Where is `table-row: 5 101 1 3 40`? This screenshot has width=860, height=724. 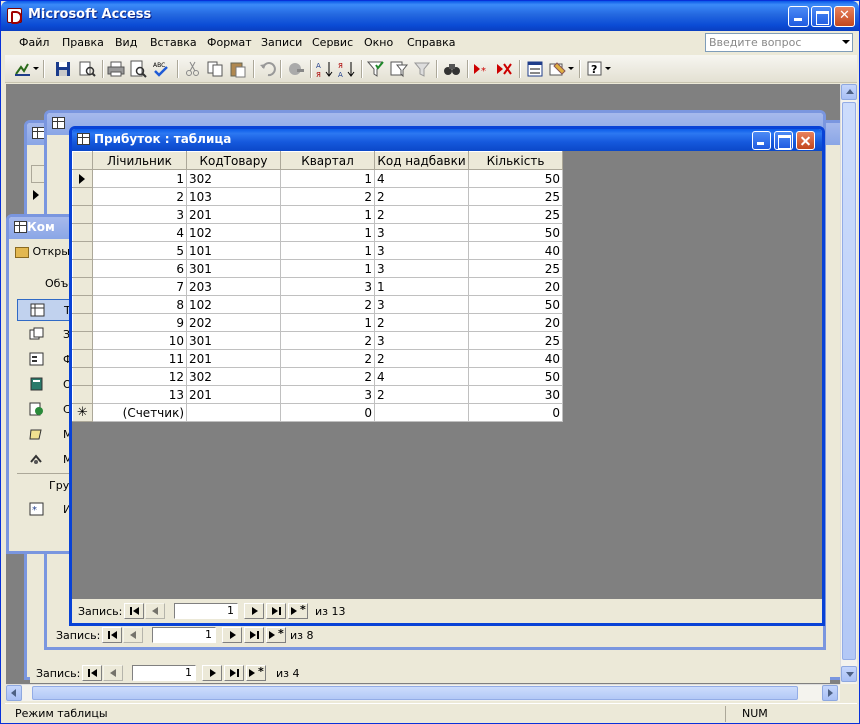 table-row: 5 101 1 3 40 is located at coordinates (317, 250).